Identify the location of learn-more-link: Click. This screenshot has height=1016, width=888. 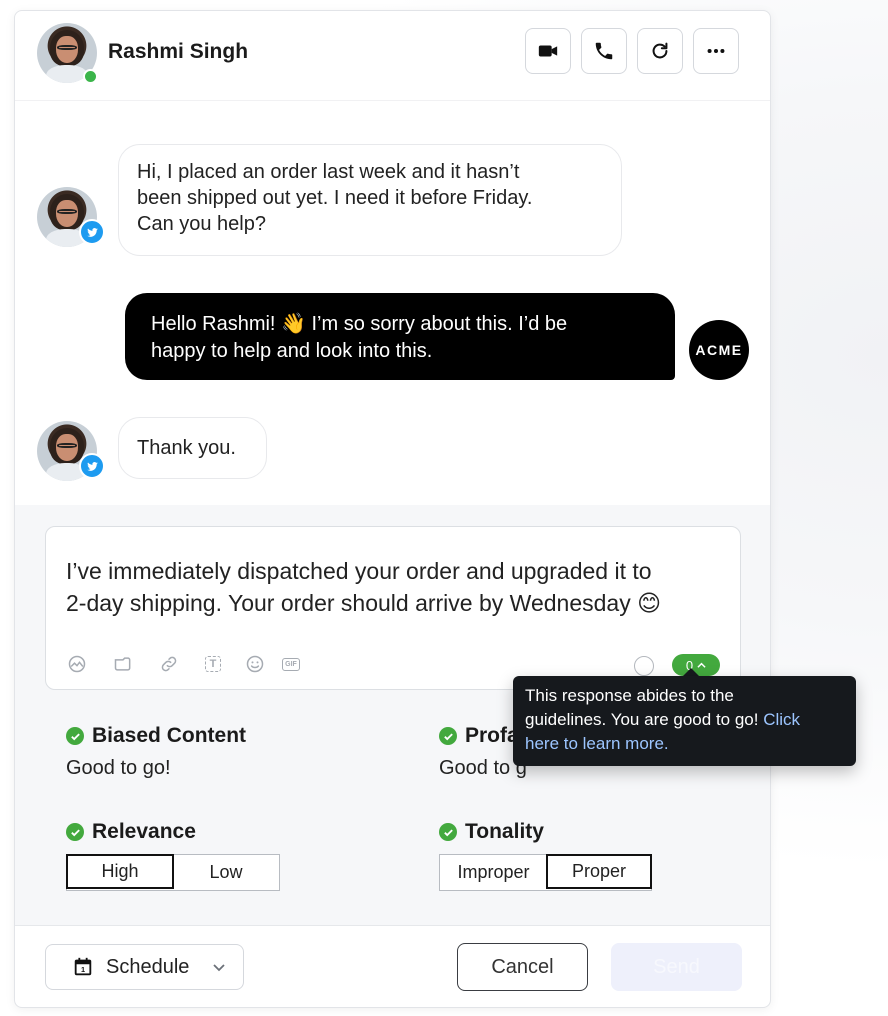
(781, 719).